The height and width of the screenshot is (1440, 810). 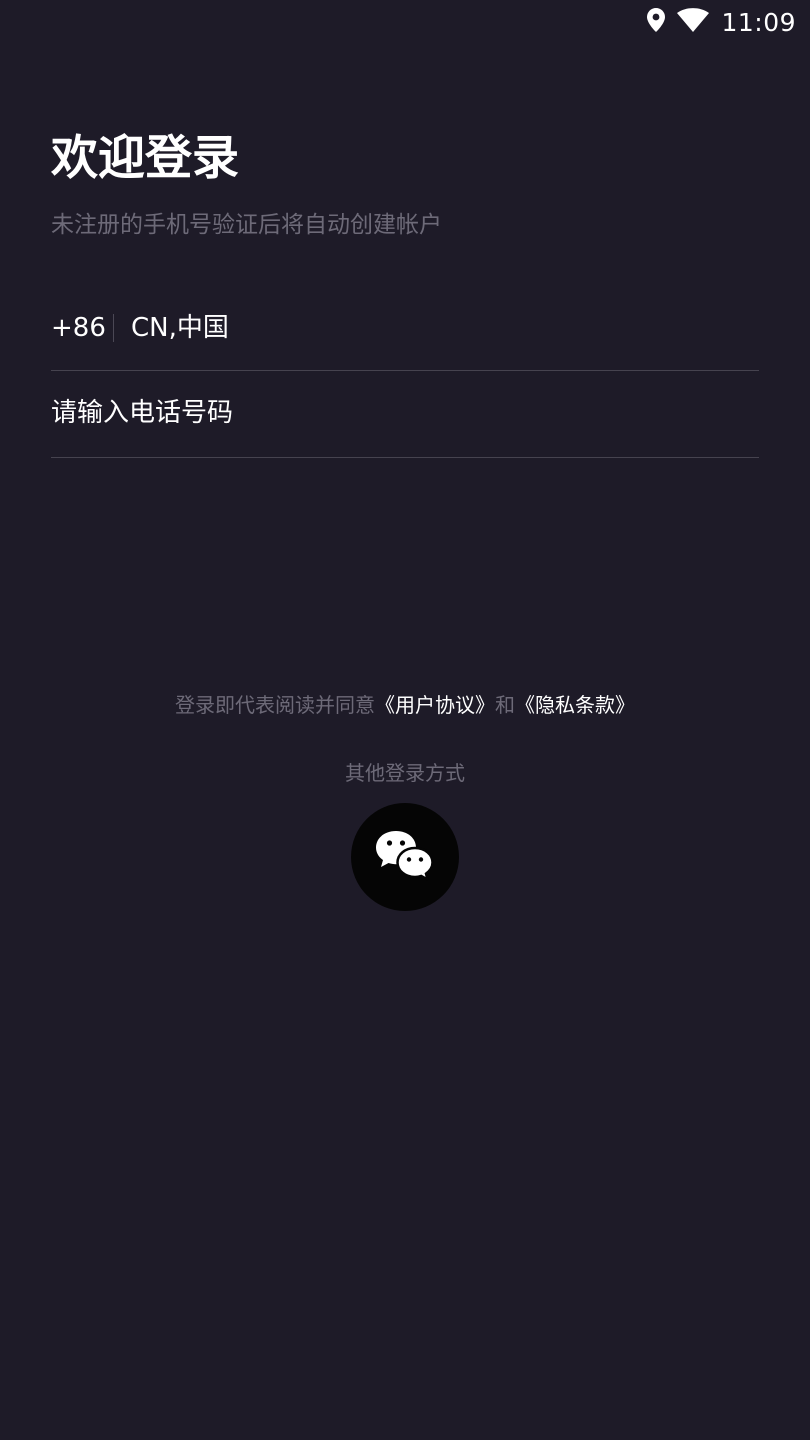 I want to click on page-subtitle: 未注册的手机号验证后将自动创建帐户, so click(x=246, y=225).